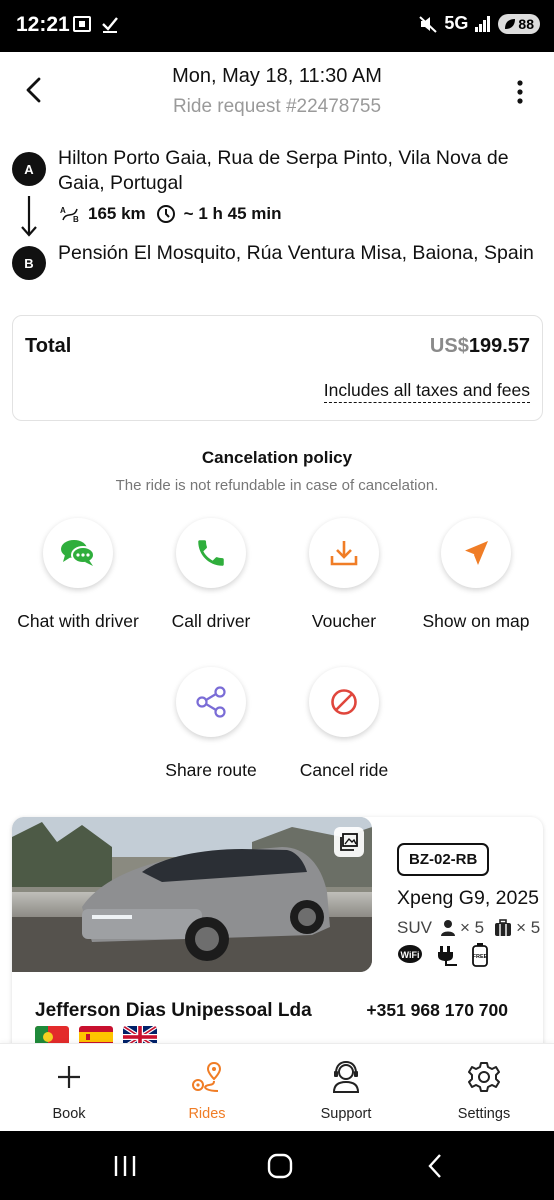  I want to click on recents-icon, so click(125, 1166).